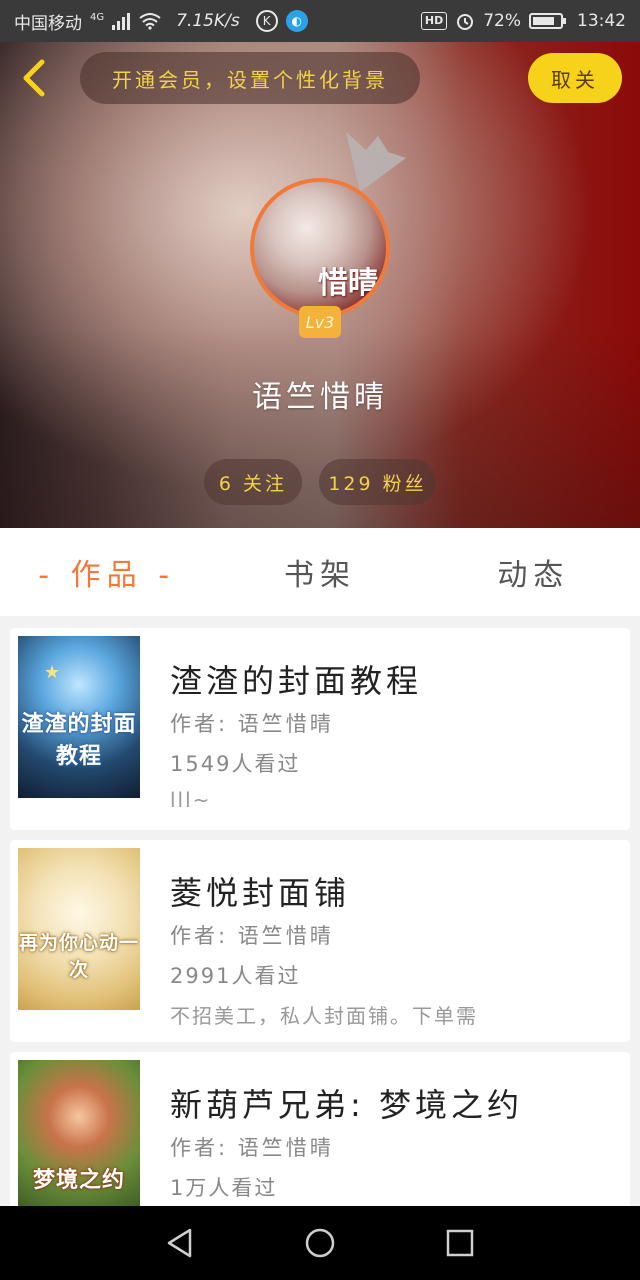 The width and height of the screenshot is (640, 1280). Describe the element at coordinates (150, 21) in the screenshot. I see `wifi-icon` at that location.